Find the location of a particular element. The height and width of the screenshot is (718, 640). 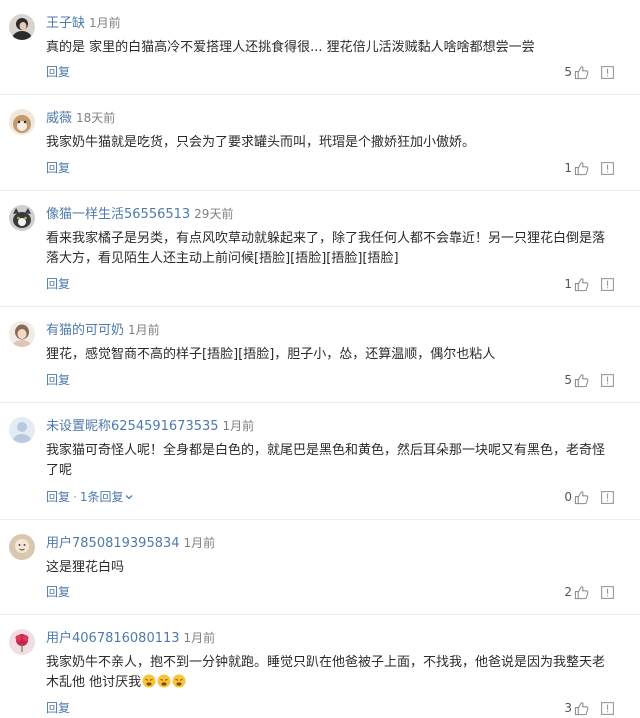

author-name: 威薇 is located at coordinates (59, 118).